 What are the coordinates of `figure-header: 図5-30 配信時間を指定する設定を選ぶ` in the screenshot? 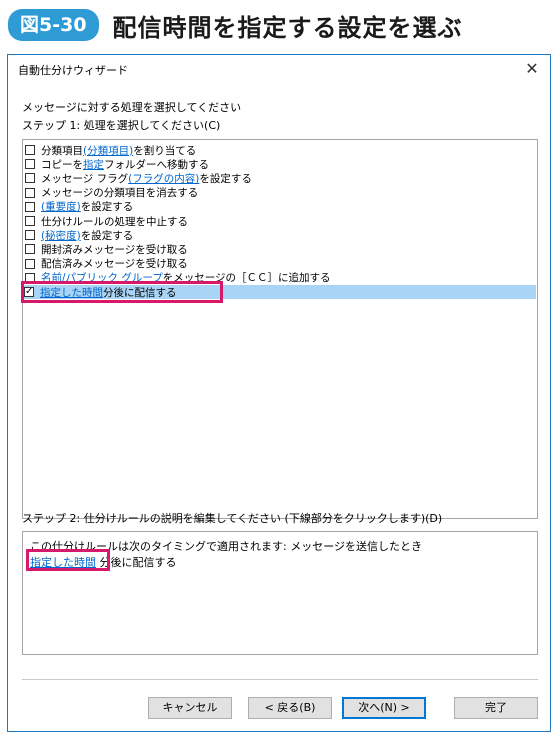 It's located at (235, 25).